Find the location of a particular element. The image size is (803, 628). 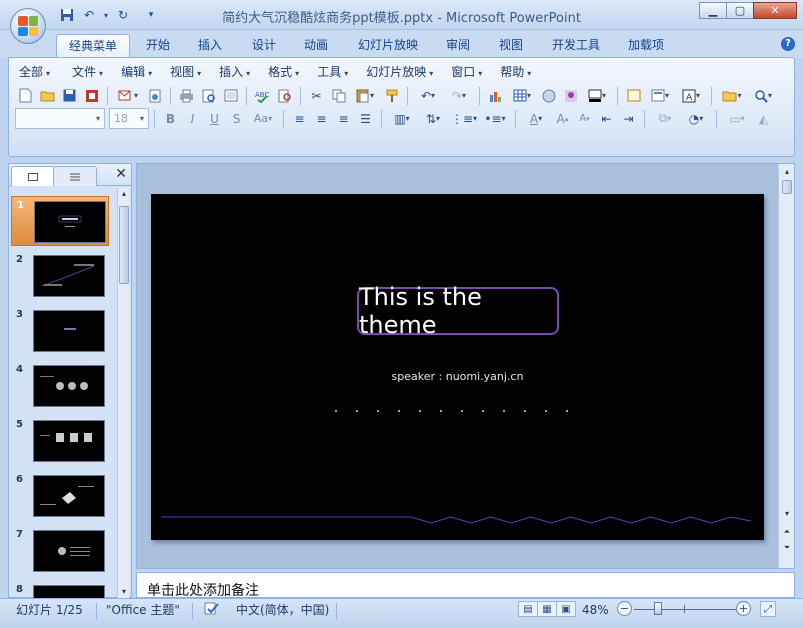

tab-slideshow: 幻灯片放映 is located at coordinates (388, 46).